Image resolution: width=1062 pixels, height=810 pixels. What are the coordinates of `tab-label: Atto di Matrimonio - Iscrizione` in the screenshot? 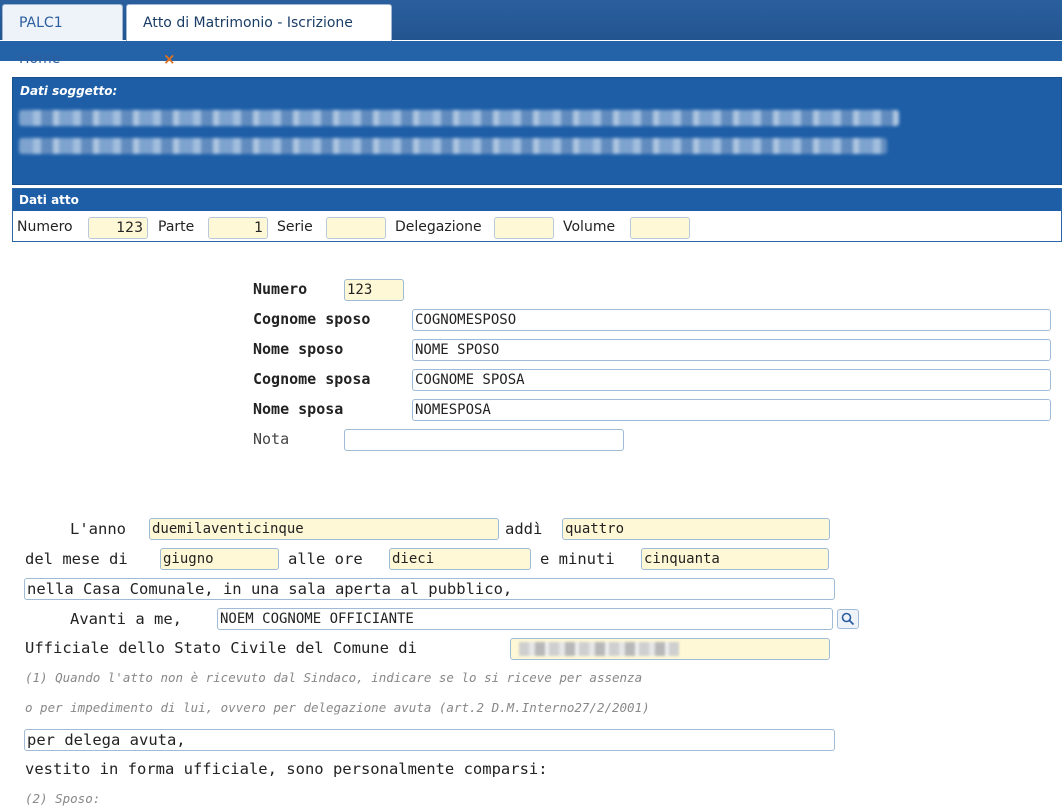 It's located at (248, 23).